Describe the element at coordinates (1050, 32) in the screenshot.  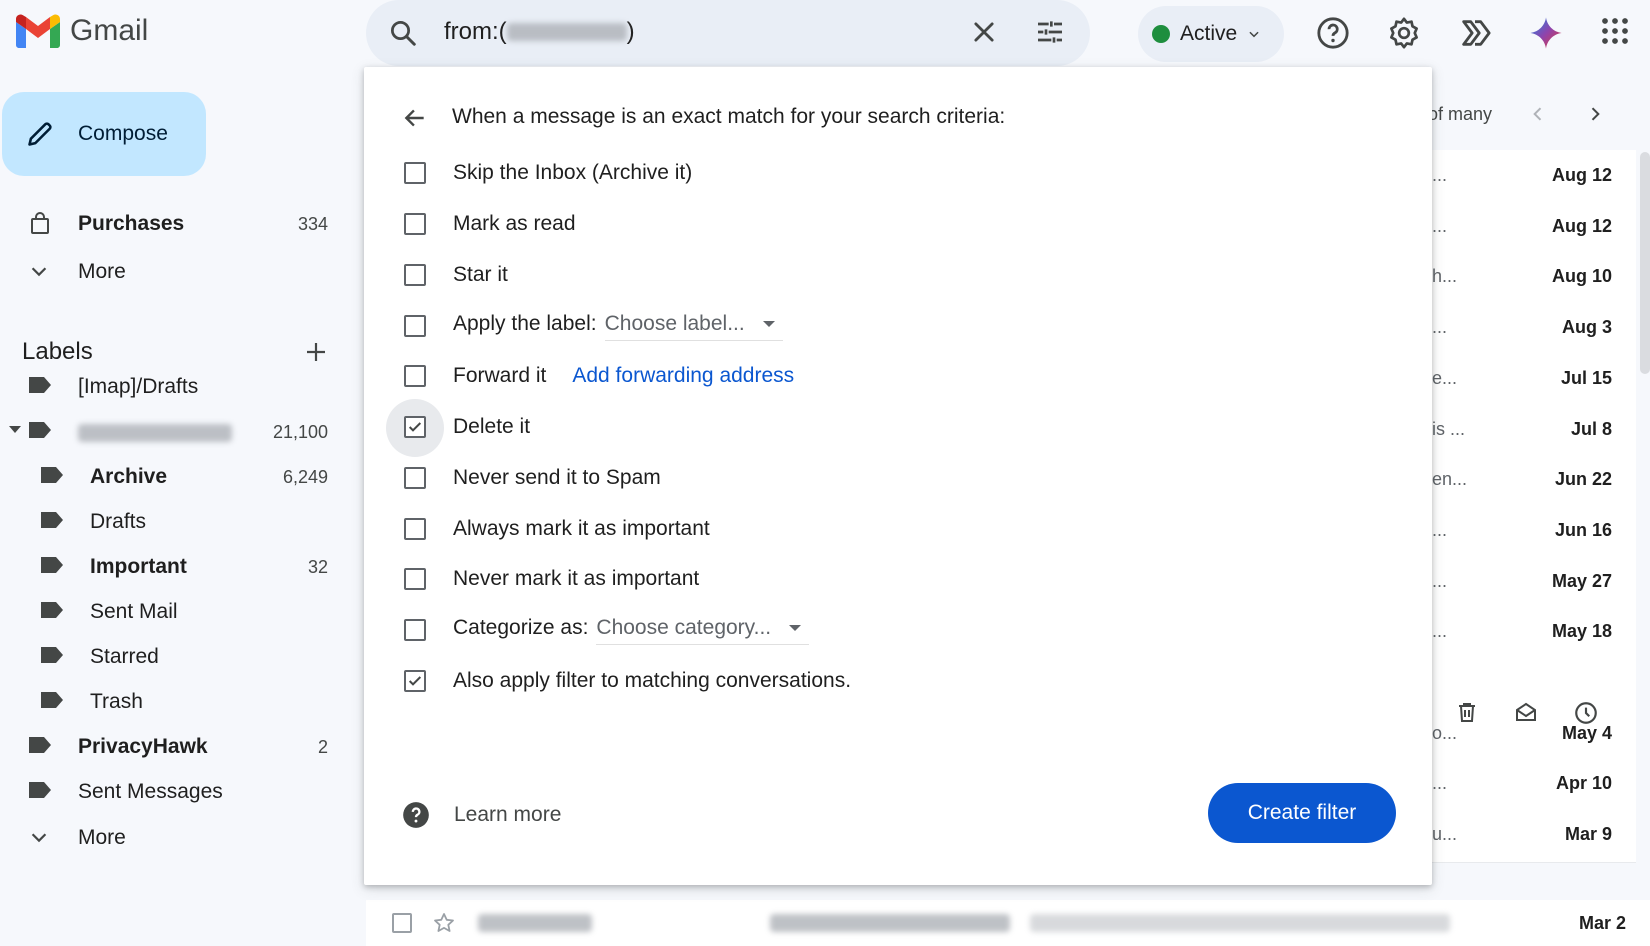
I see `search-options-icon` at that location.